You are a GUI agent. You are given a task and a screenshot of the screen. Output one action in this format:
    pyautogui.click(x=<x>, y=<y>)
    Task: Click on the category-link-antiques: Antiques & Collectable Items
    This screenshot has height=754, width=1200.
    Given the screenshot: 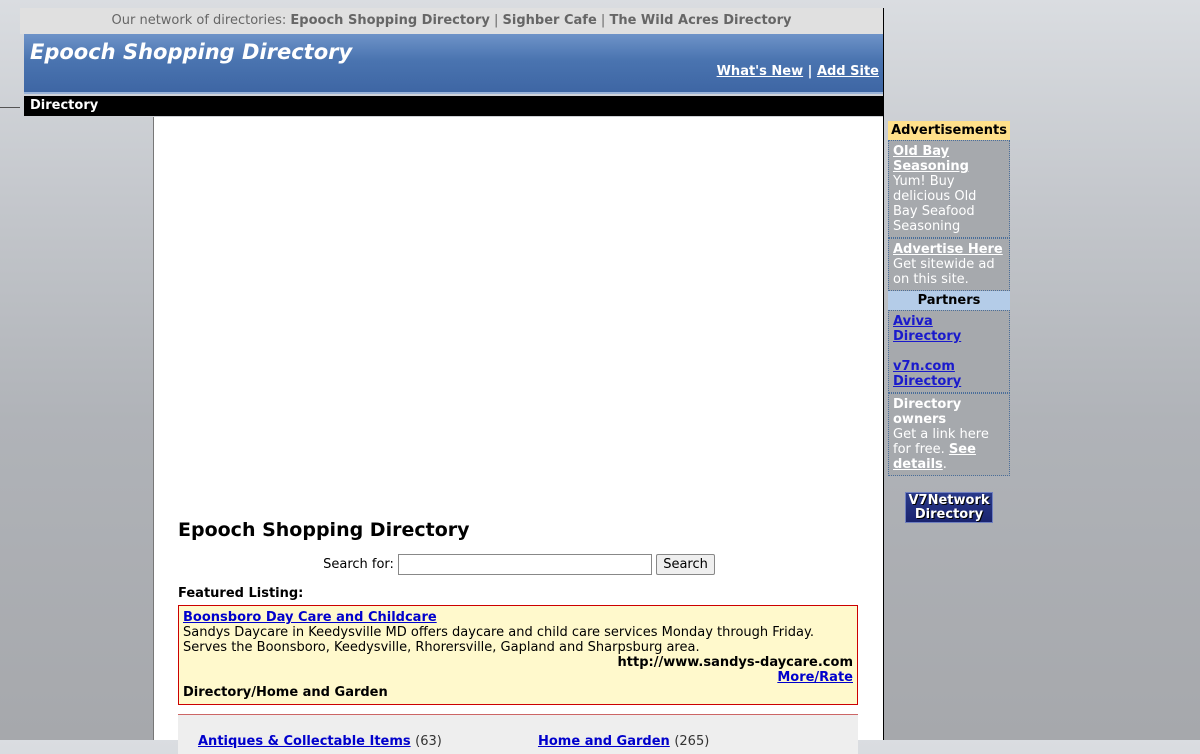 What is the action you would take?
    pyautogui.click(x=304, y=741)
    